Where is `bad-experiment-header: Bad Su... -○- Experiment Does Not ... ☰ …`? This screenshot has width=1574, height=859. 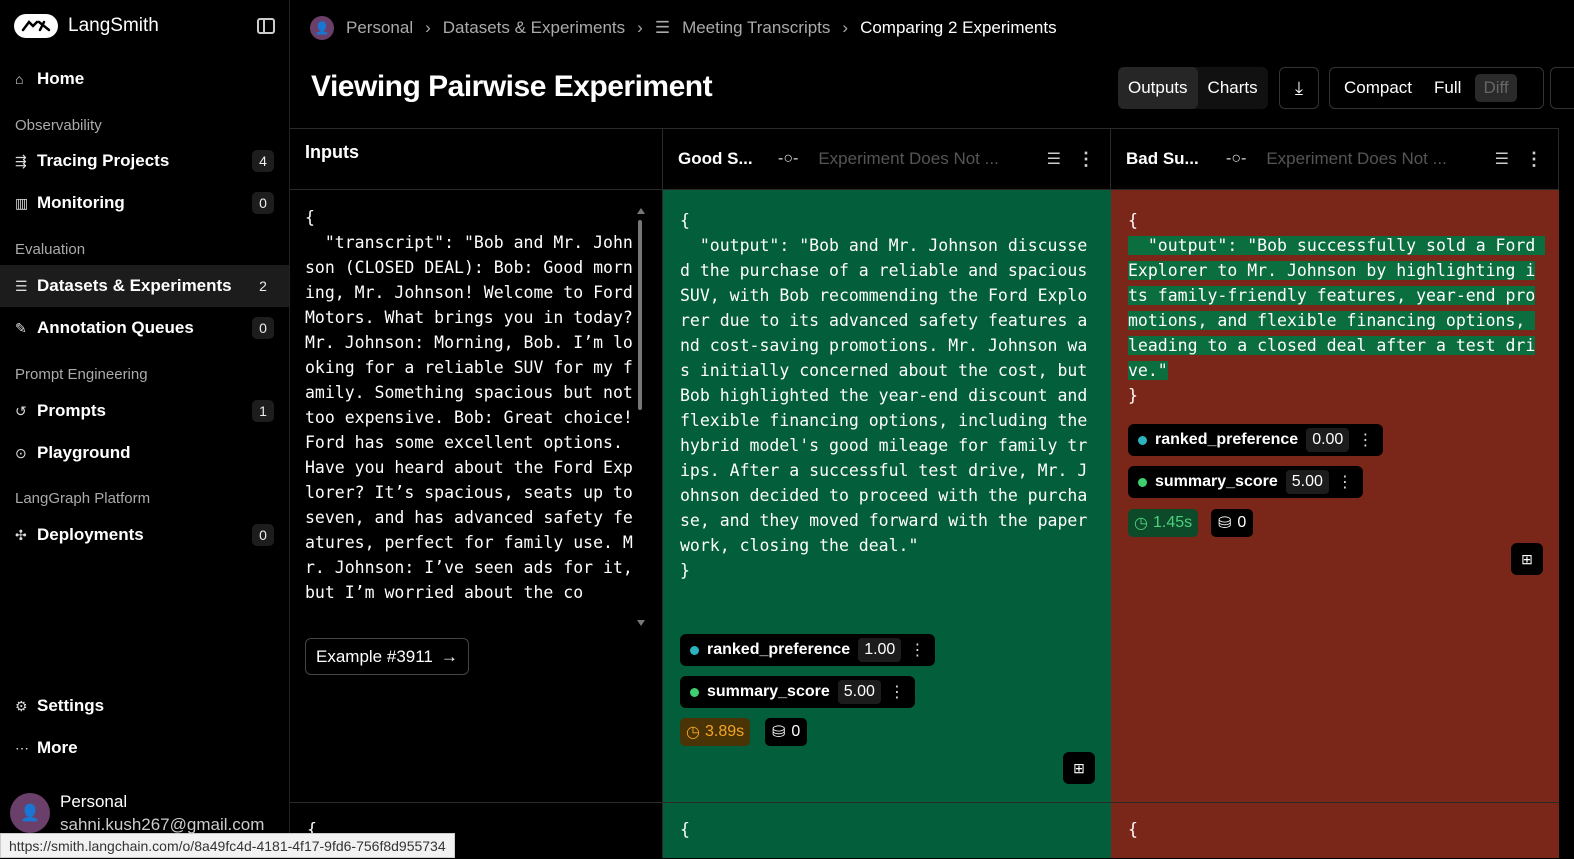
bad-experiment-header: Bad Su... -○- Experiment Does Not ... ☰ … is located at coordinates (1335, 159).